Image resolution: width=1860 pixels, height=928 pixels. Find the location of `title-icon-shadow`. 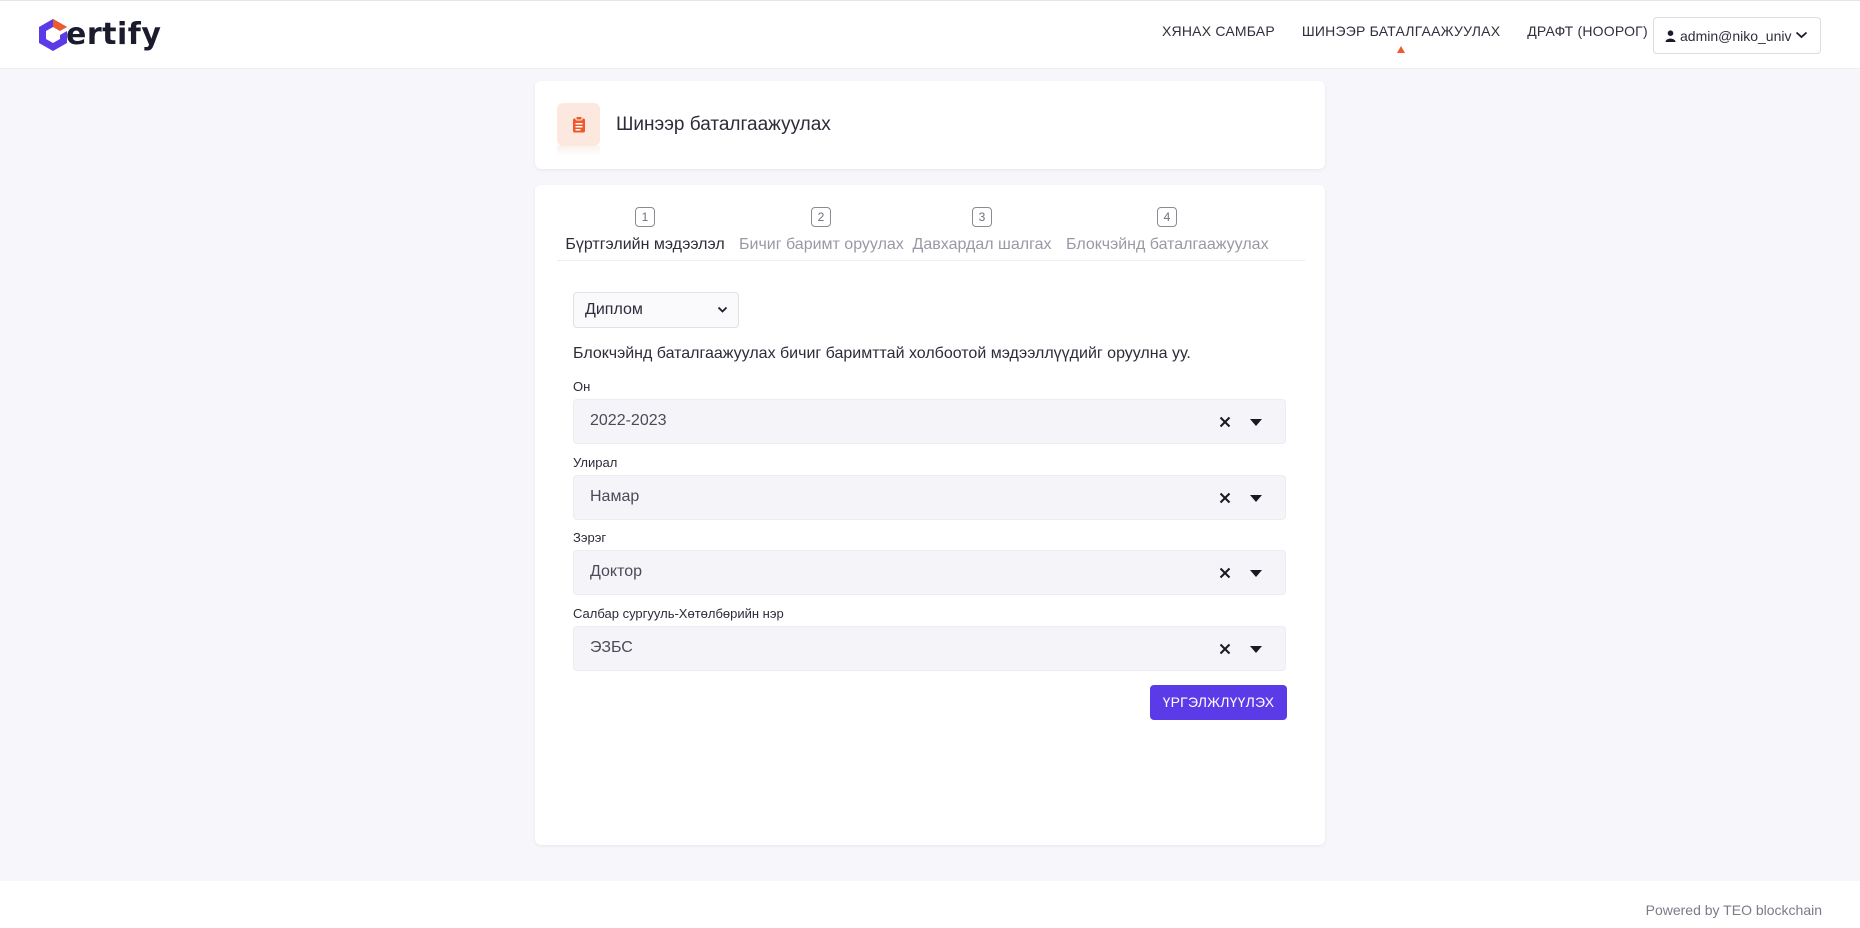

title-icon-shadow is located at coordinates (578, 151).